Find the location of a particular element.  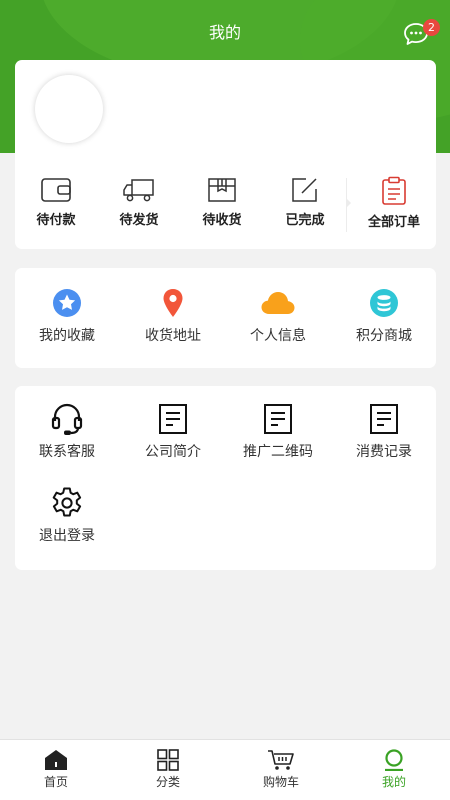

profile-info-item: 个人信息 is located at coordinates (278, 316).